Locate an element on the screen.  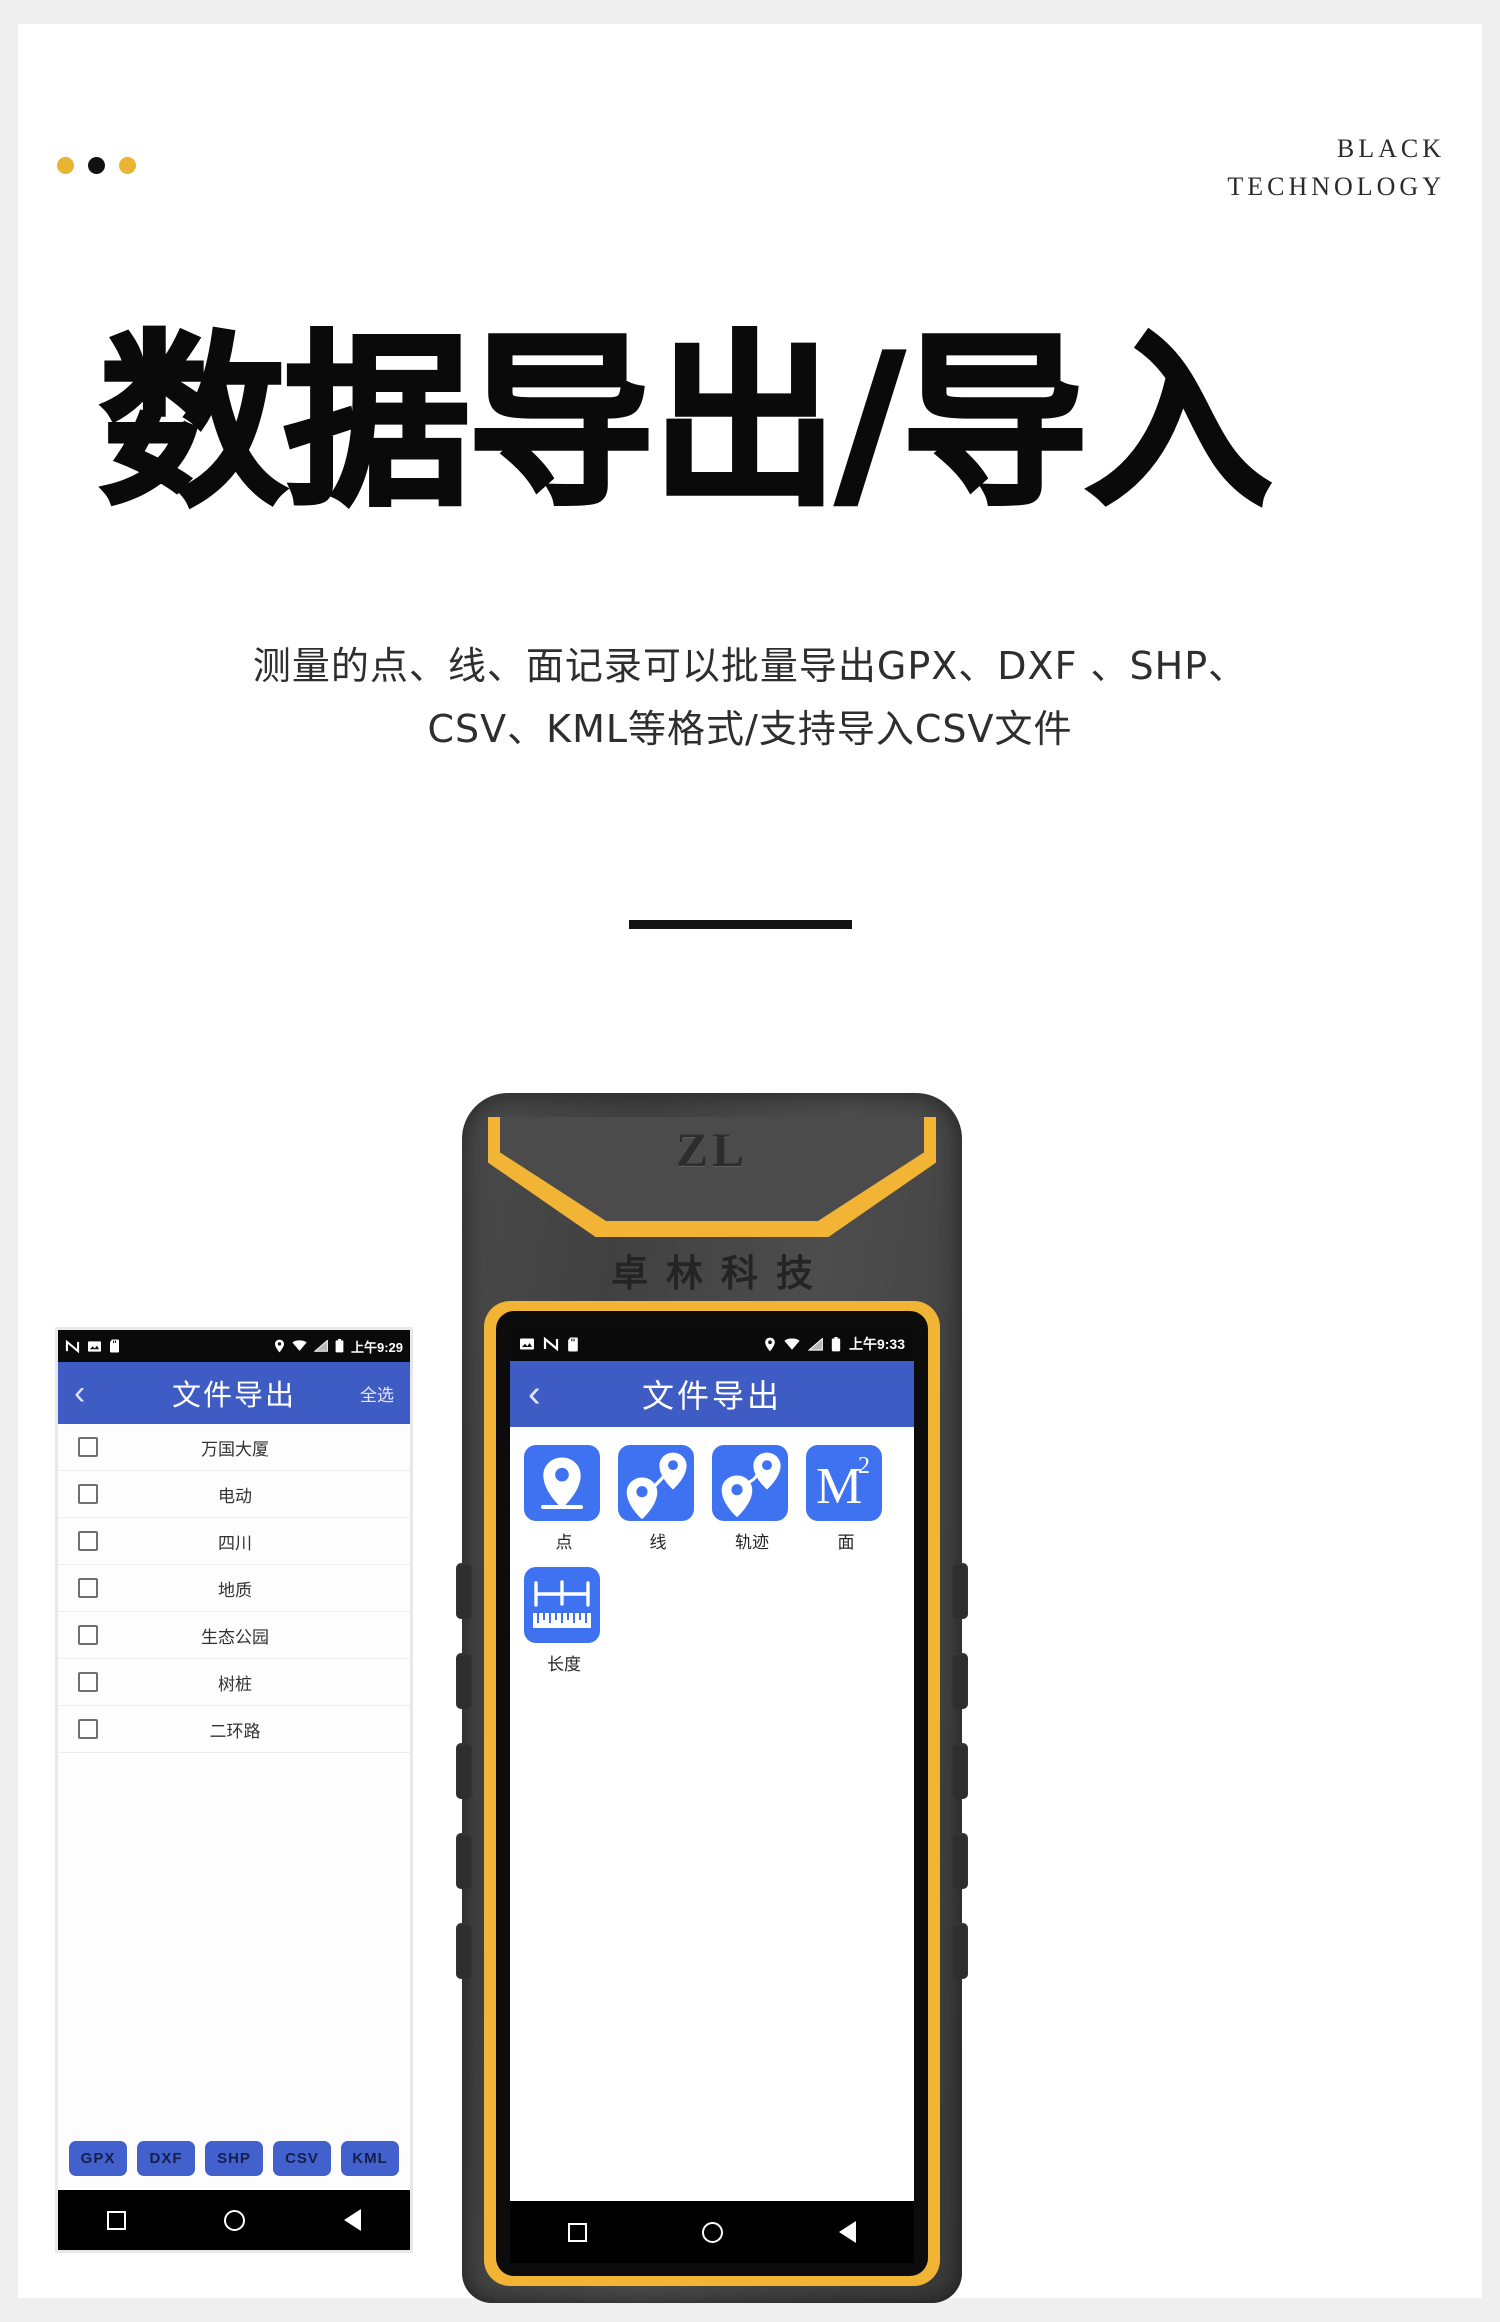
brand-line-2: TECHNOLOGY is located at coordinates (1336, 186).